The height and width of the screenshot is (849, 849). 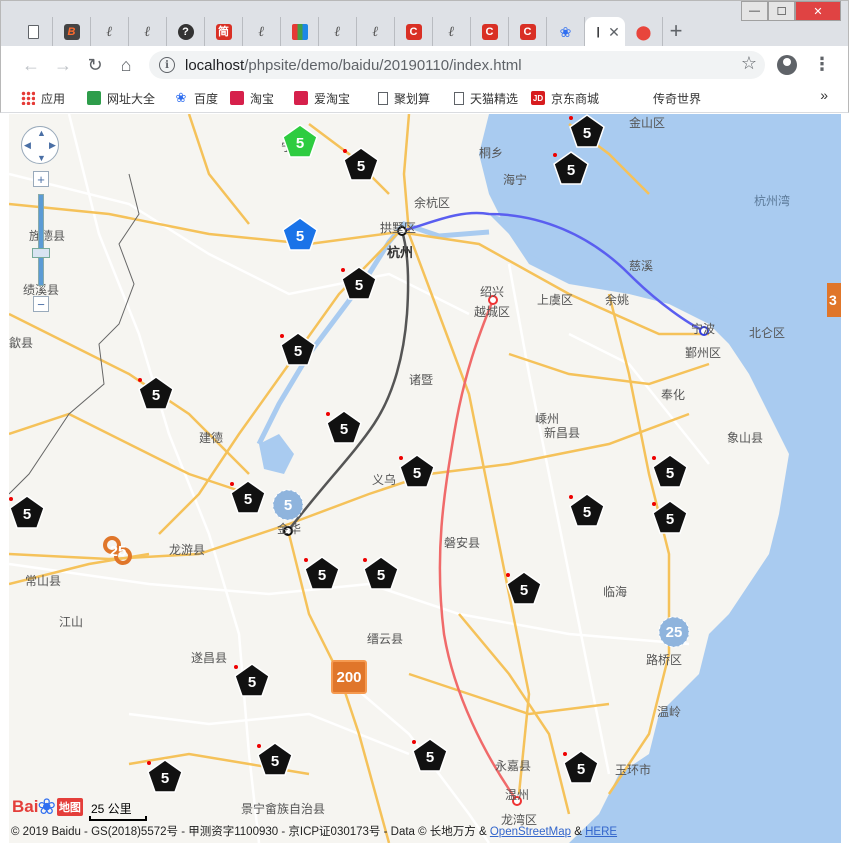 What do you see at coordinates (787, 65) in the screenshot?
I see `account-icon` at bounding box center [787, 65].